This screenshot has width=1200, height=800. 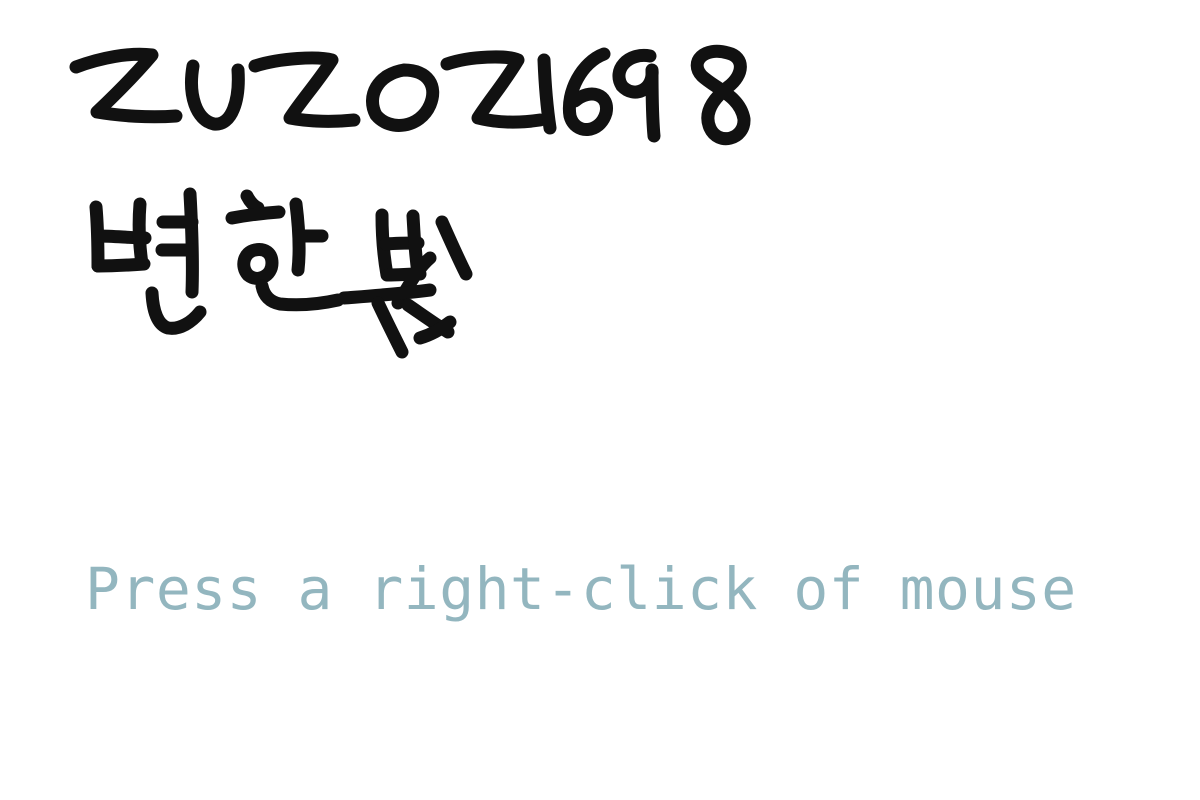 I want to click on handwritten-id-number, so click(x=410, y=95).